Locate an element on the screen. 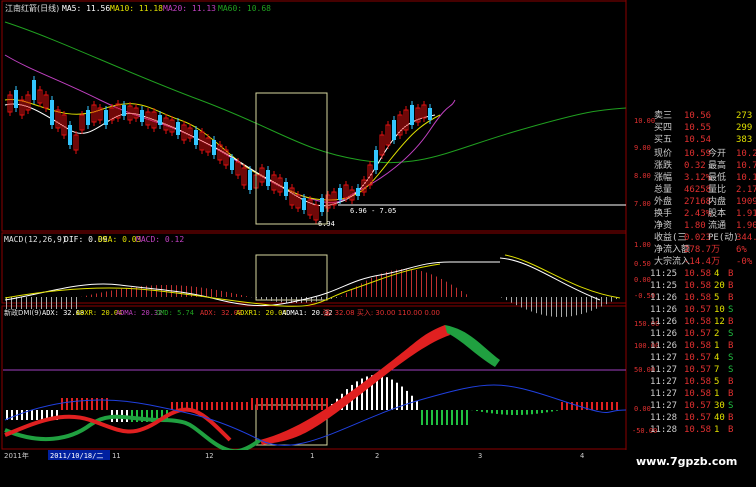 This screenshot has width=756, height=487. macd-label: MACD: 0.12 is located at coordinates (160, 239).